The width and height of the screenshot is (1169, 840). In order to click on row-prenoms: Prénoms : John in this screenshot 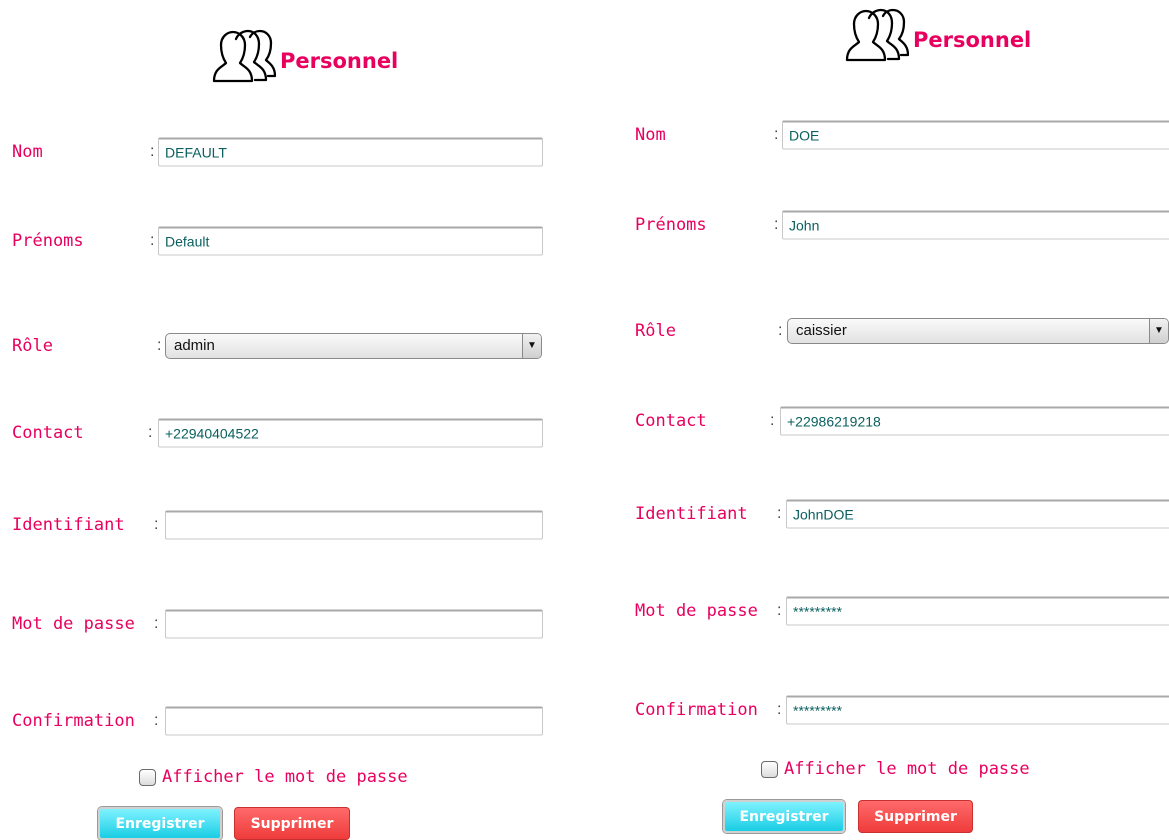, I will do `click(895, 225)`.